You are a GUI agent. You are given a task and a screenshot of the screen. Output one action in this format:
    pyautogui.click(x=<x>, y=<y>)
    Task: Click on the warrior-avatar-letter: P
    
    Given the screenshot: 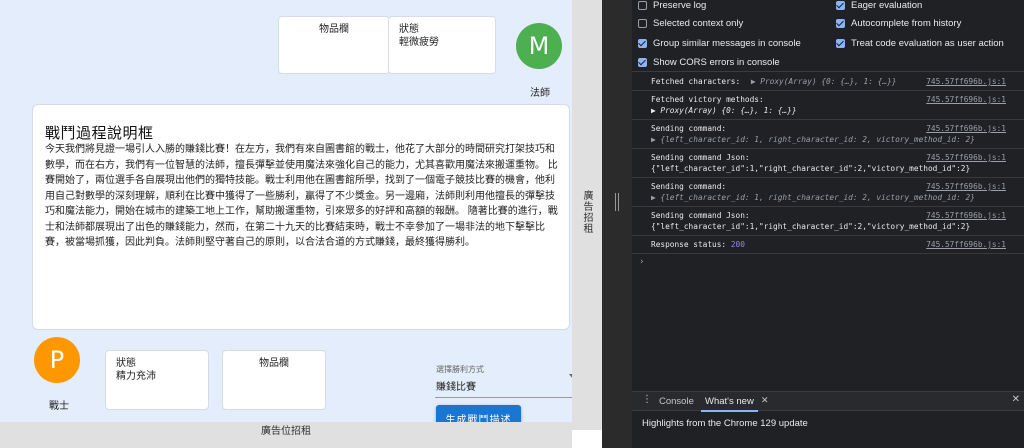 What is the action you would take?
    pyautogui.click(x=57, y=360)
    